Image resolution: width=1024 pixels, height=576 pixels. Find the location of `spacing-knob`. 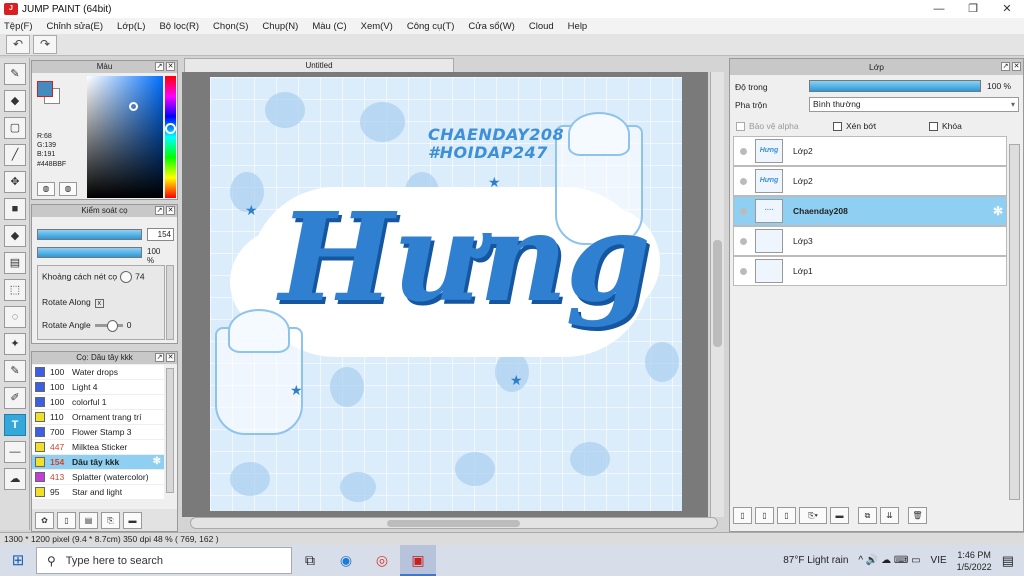

spacing-knob is located at coordinates (126, 277).